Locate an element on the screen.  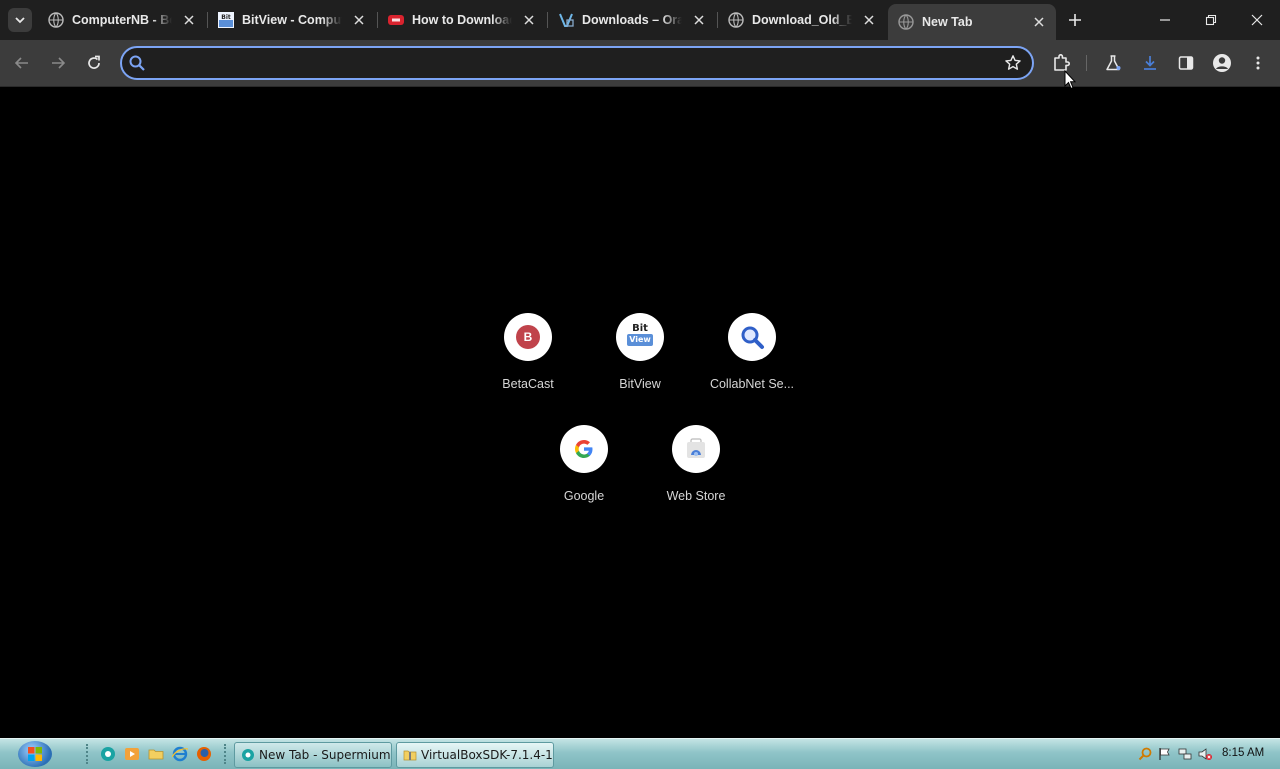
restore-button is located at coordinates (1211, 20).